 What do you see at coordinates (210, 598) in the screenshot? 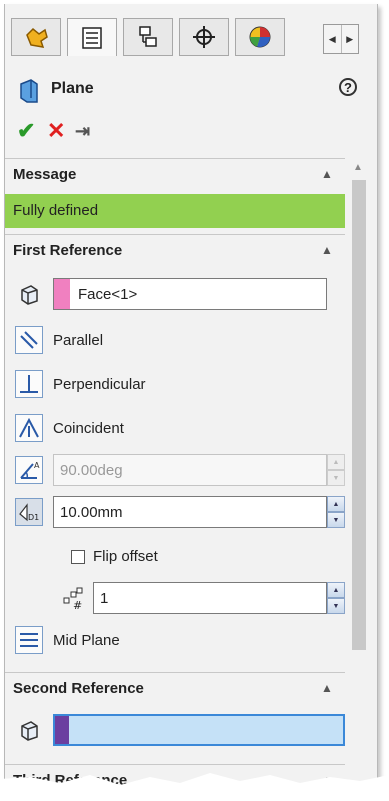
I see `instances-input: 1` at bounding box center [210, 598].